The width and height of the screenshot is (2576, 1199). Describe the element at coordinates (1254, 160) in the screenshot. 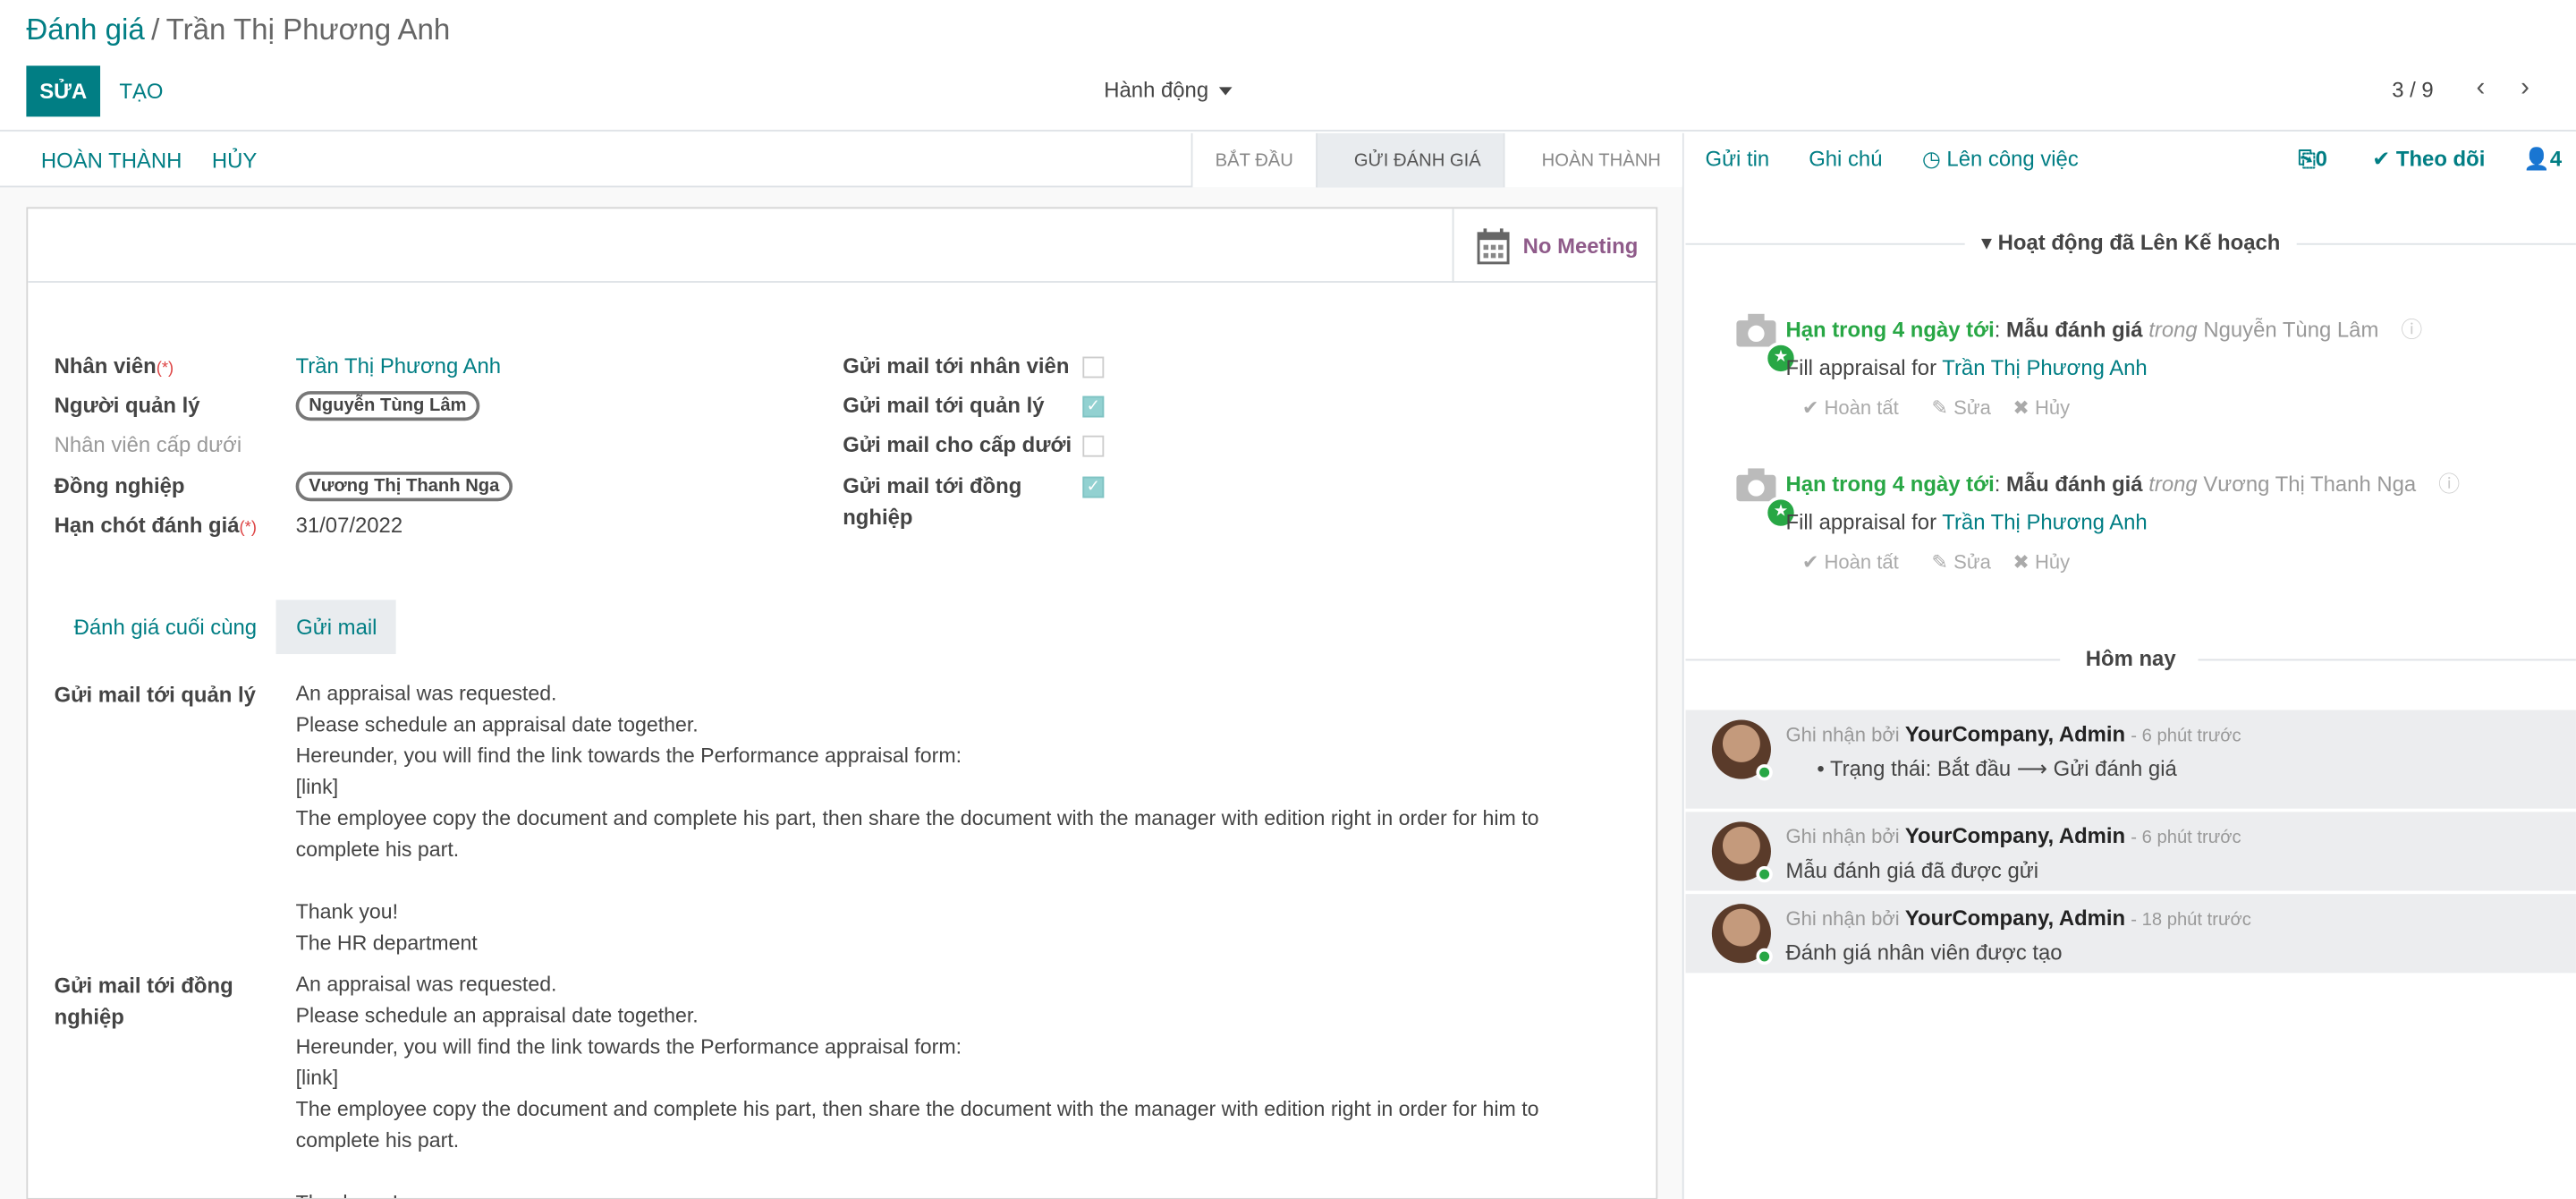

I see `stage-start: BẮT ĐẦU` at that location.